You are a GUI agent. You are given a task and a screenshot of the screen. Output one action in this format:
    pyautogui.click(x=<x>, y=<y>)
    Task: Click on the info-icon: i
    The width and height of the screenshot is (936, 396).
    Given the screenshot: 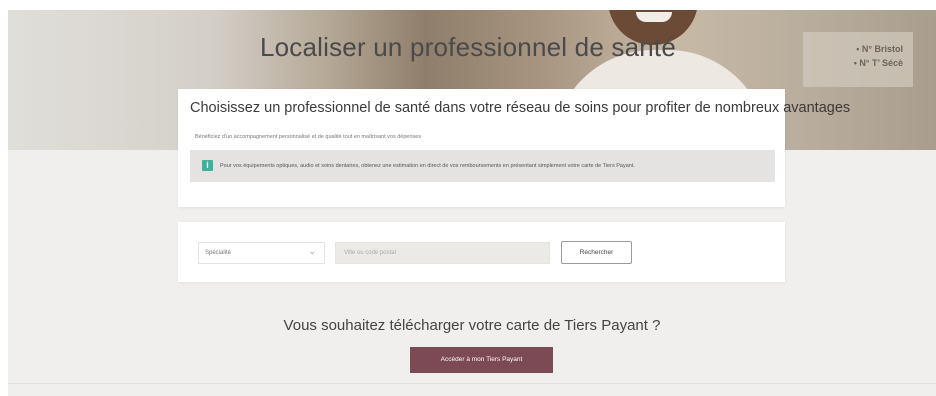 What is the action you would take?
    pyautogui.click(x=207, y=165)
    